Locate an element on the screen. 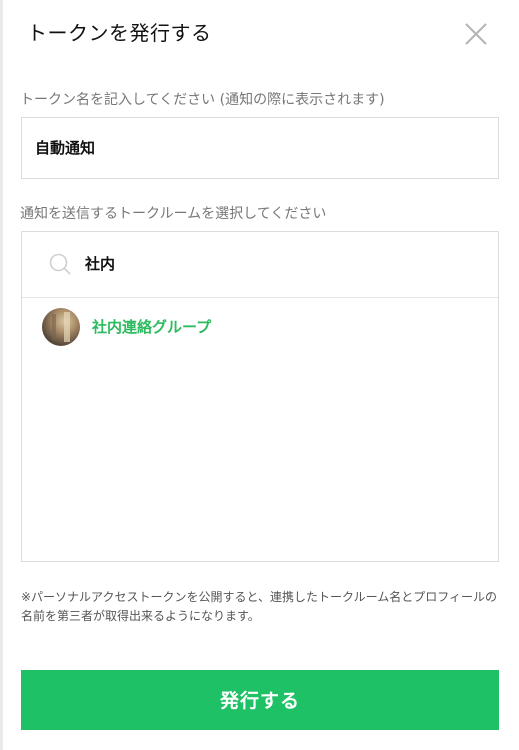 The image size is (519, 750). room-search-field: 社内 is located at coordinates (260, 265).